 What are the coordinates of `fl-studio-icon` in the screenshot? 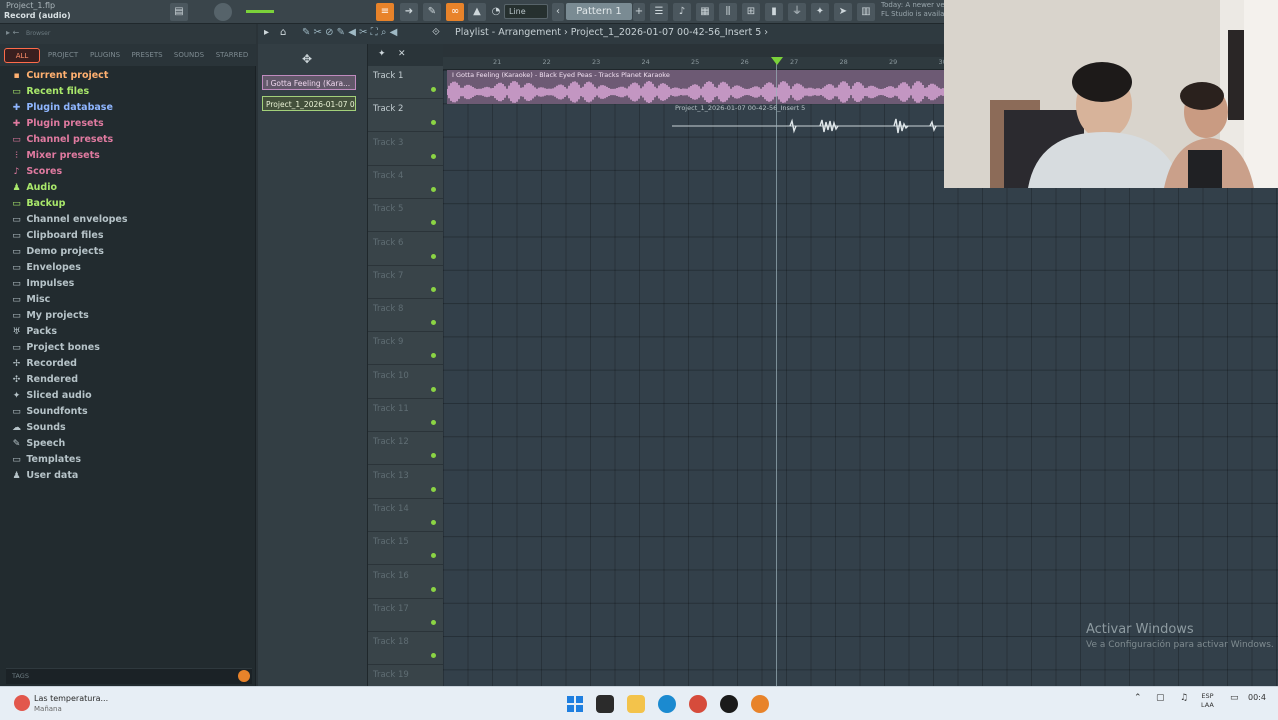 It's located at (760, 704).